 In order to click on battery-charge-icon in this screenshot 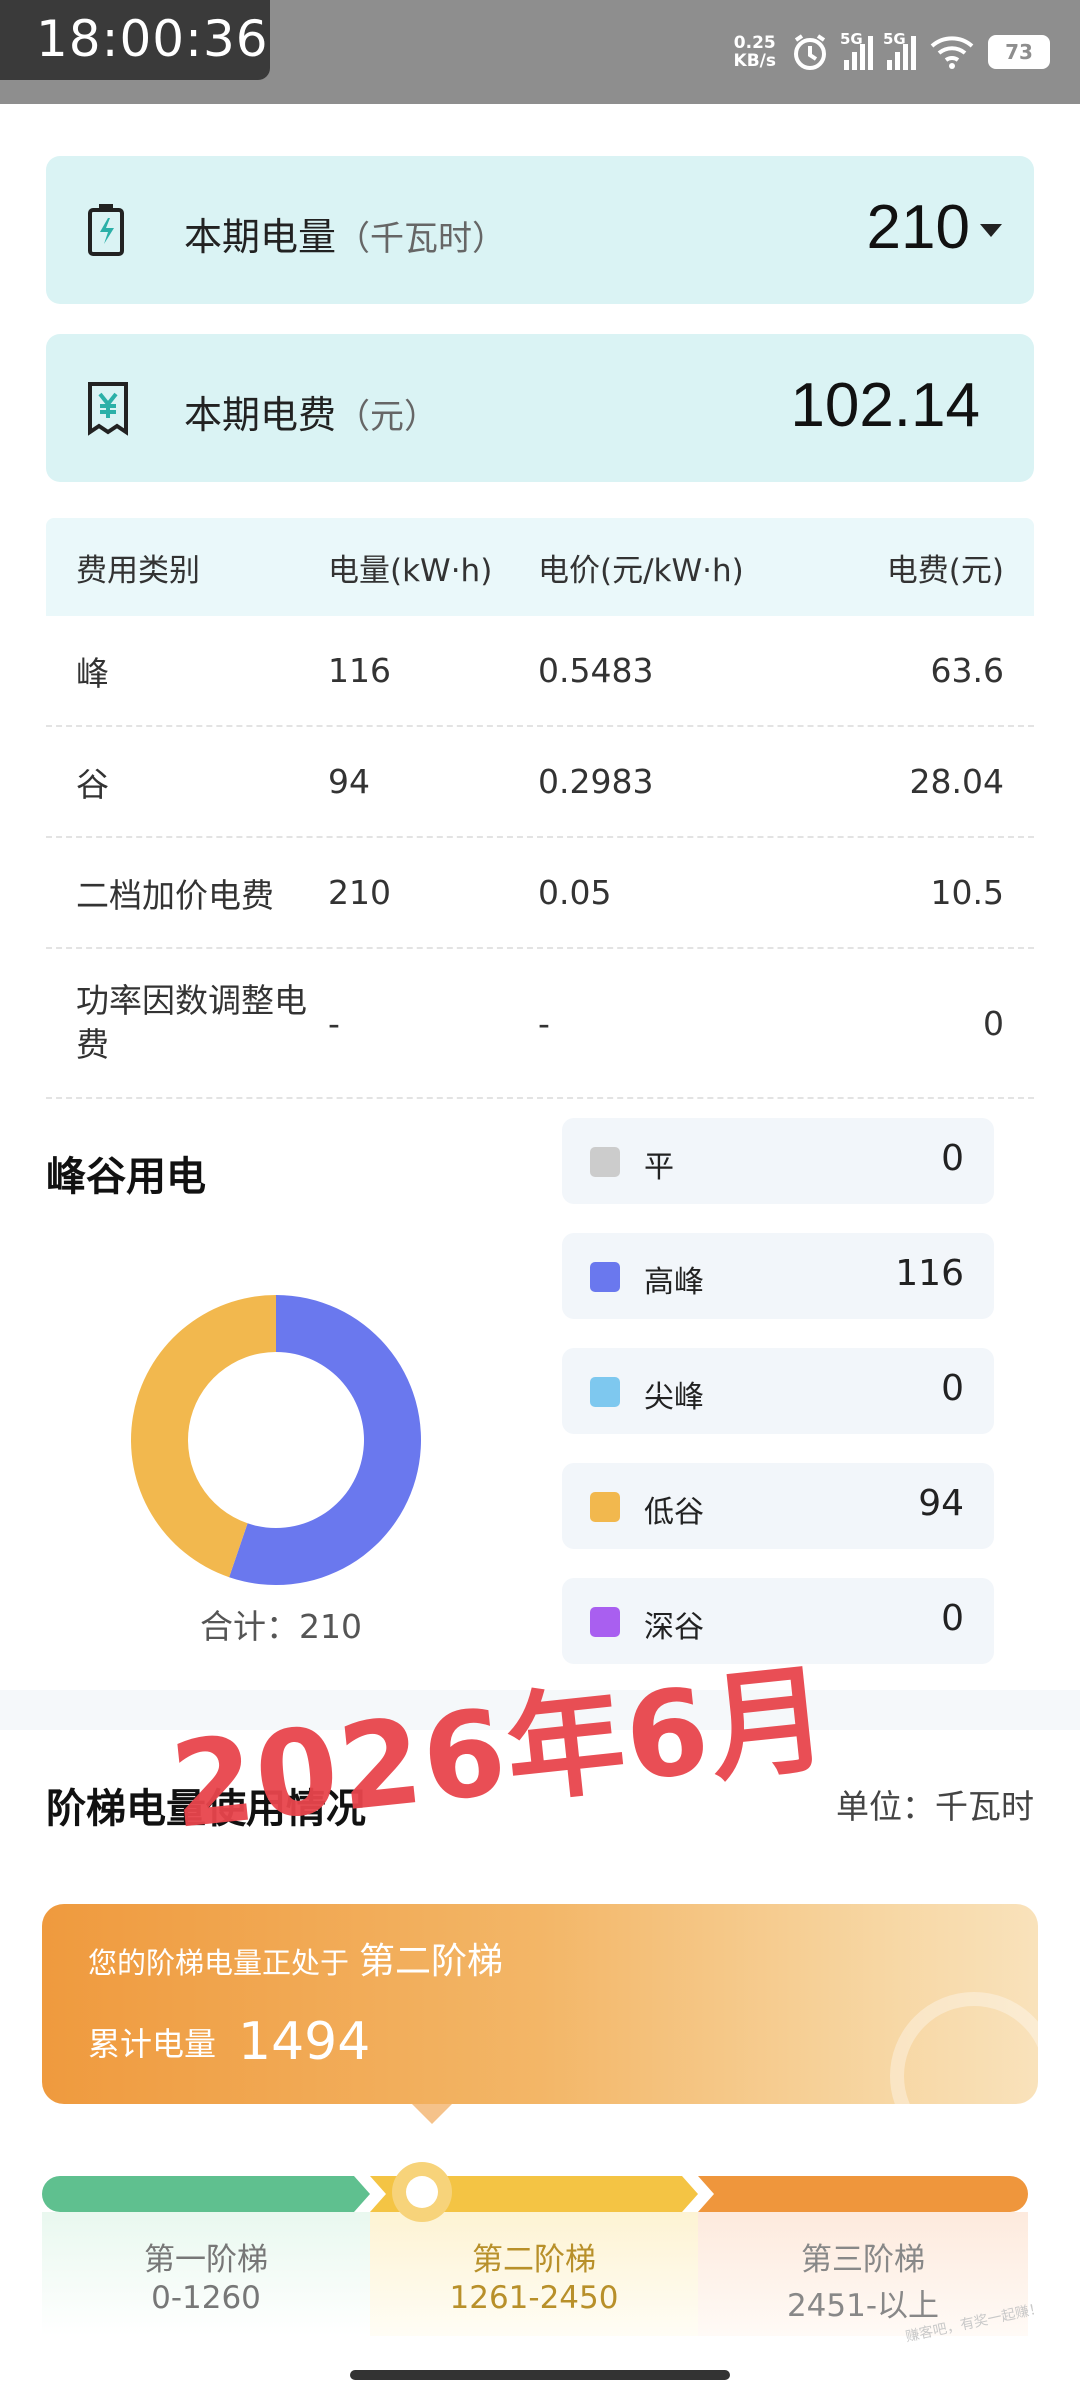, I will do `click(106, 230)`.